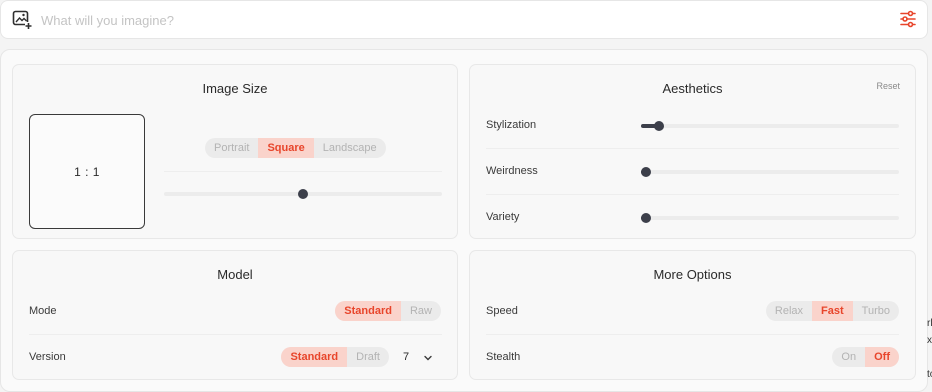 This screenshot has width=932, height=392. I want to click on variety-label: Variety, so click(503, 217).